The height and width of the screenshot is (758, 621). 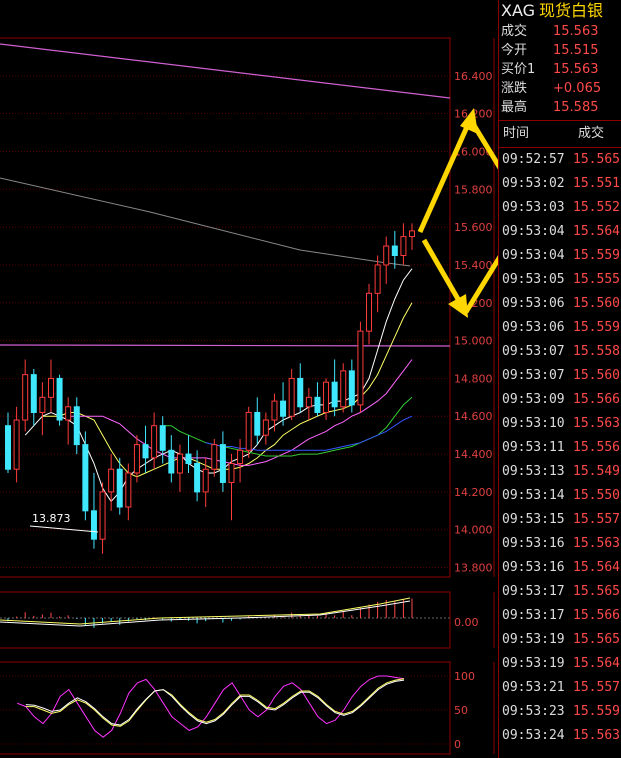 I want to click on tick-row: 09:53:04 15.559, so click(x=560, y=256).